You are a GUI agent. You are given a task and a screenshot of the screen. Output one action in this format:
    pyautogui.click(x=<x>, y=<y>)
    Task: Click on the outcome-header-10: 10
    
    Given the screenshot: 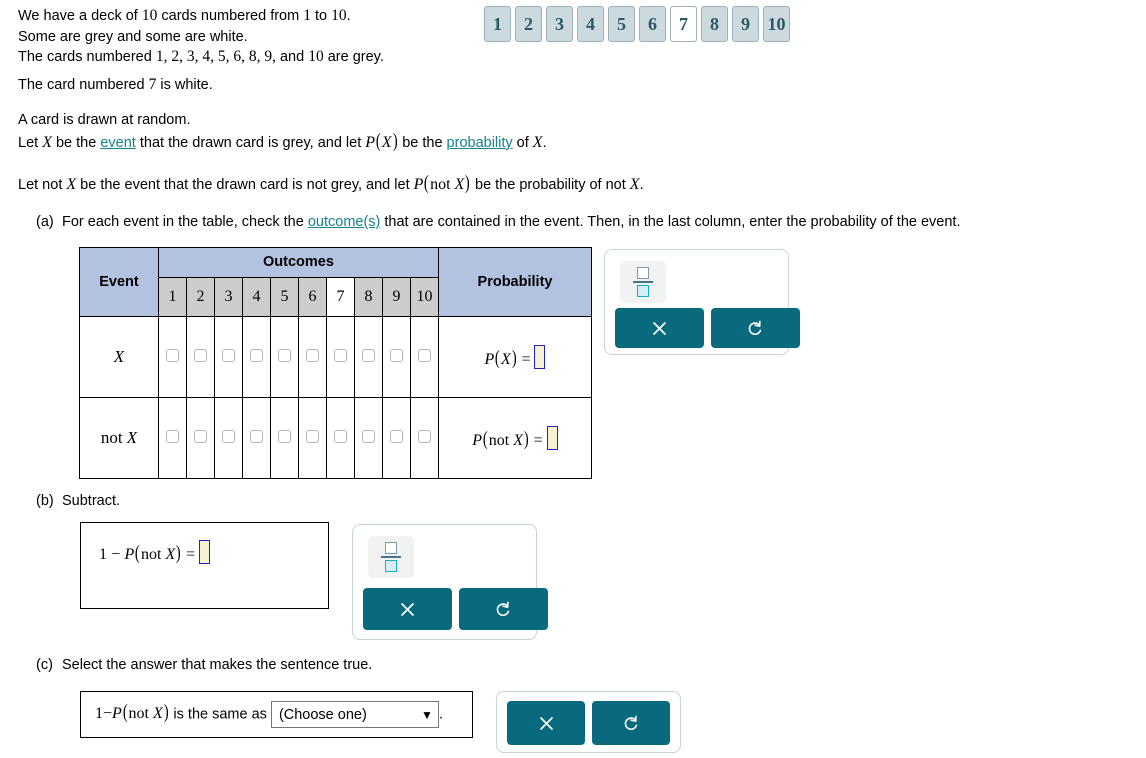 What is the action you would take?
    pyautogui.click(x=424, y=297)
    